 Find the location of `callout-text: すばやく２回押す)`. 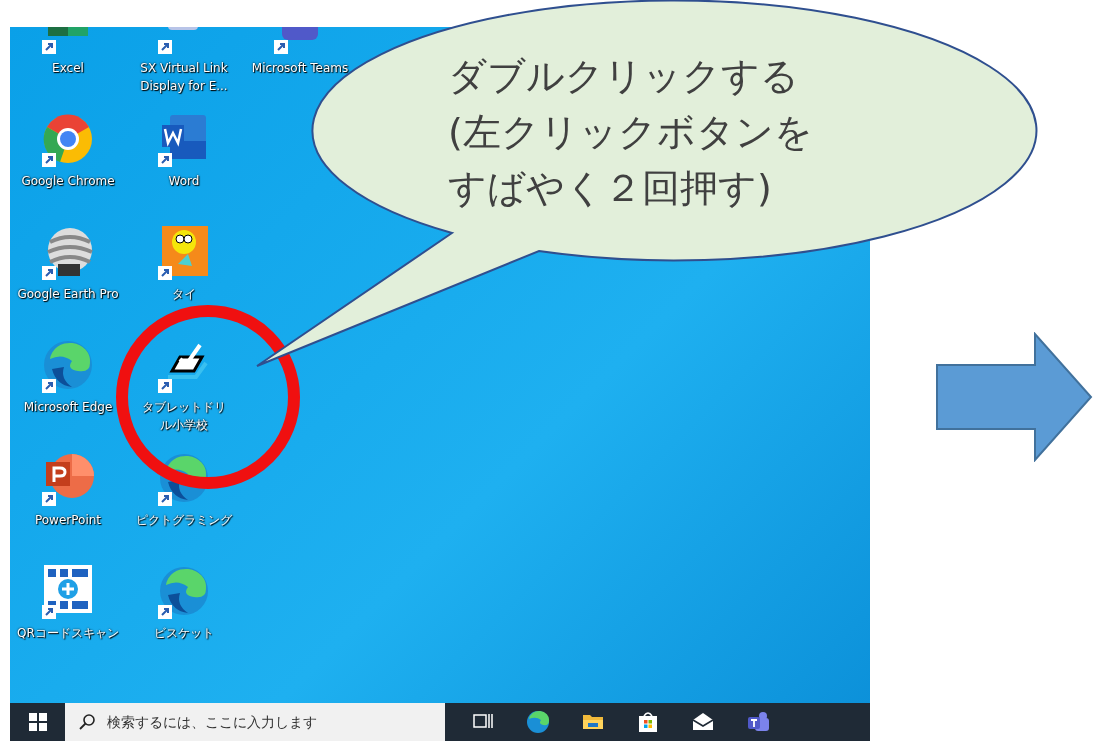

callout-text: すばやく２回押す) is located at coordinates (610, 188).